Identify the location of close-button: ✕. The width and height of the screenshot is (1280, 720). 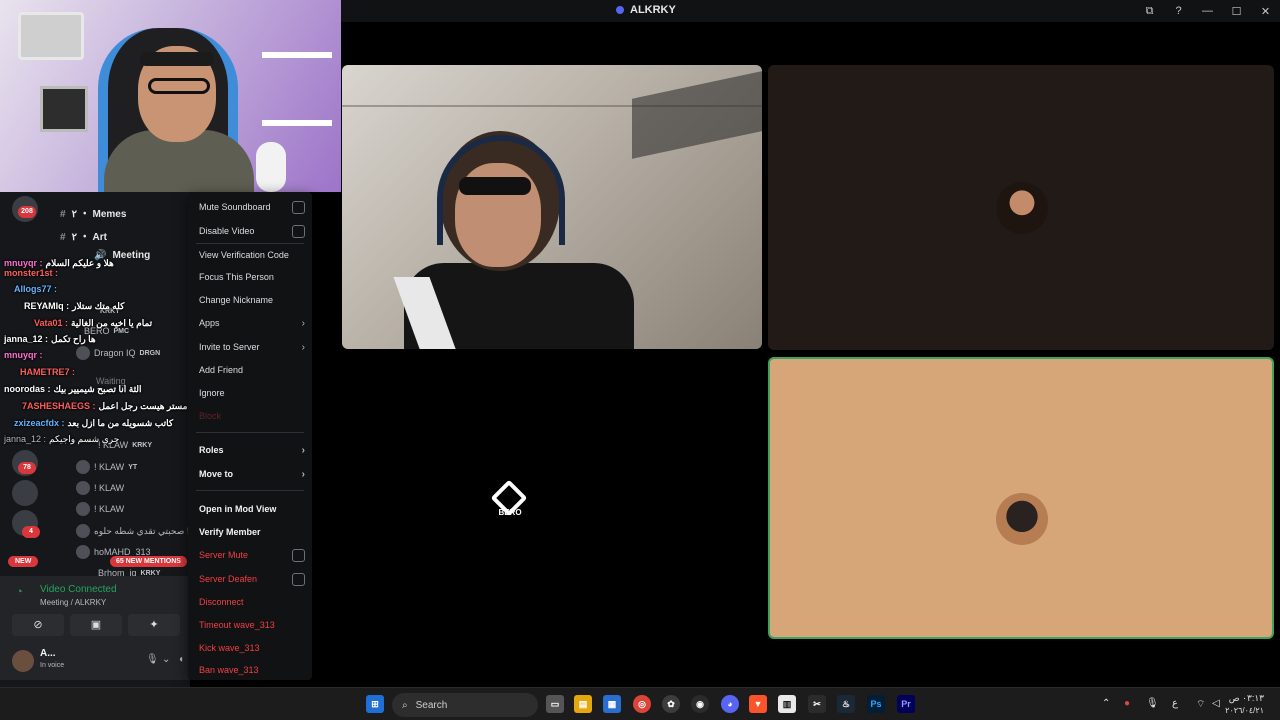
(1265, 11).